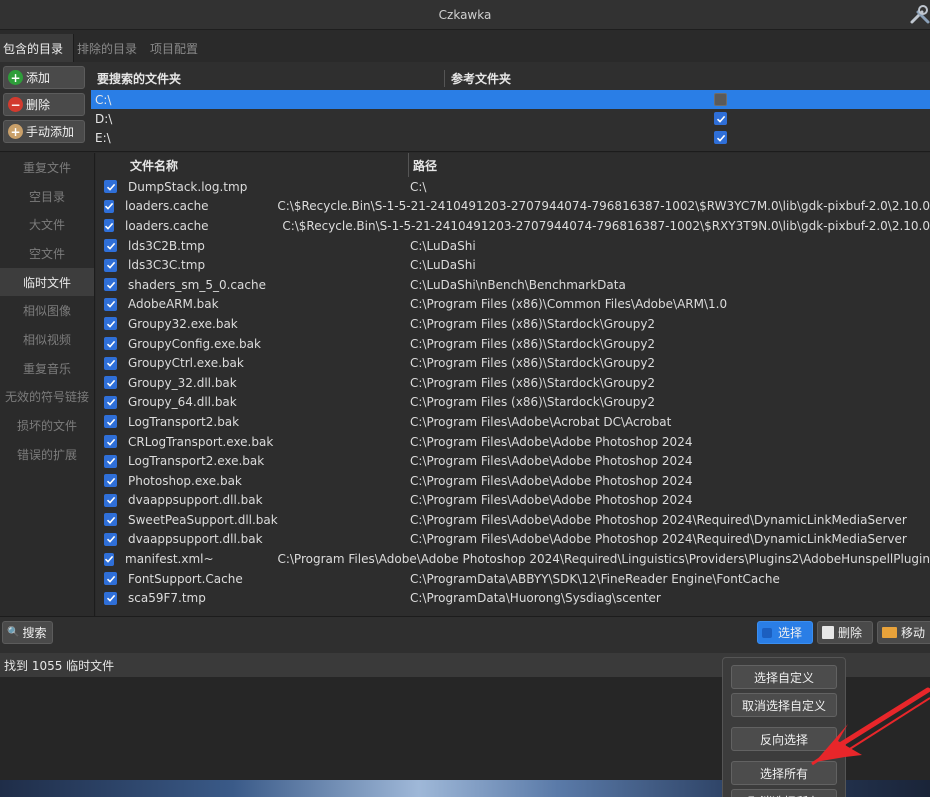  I want to click on select-custom-button: 选择自定义, so click(784, 677).